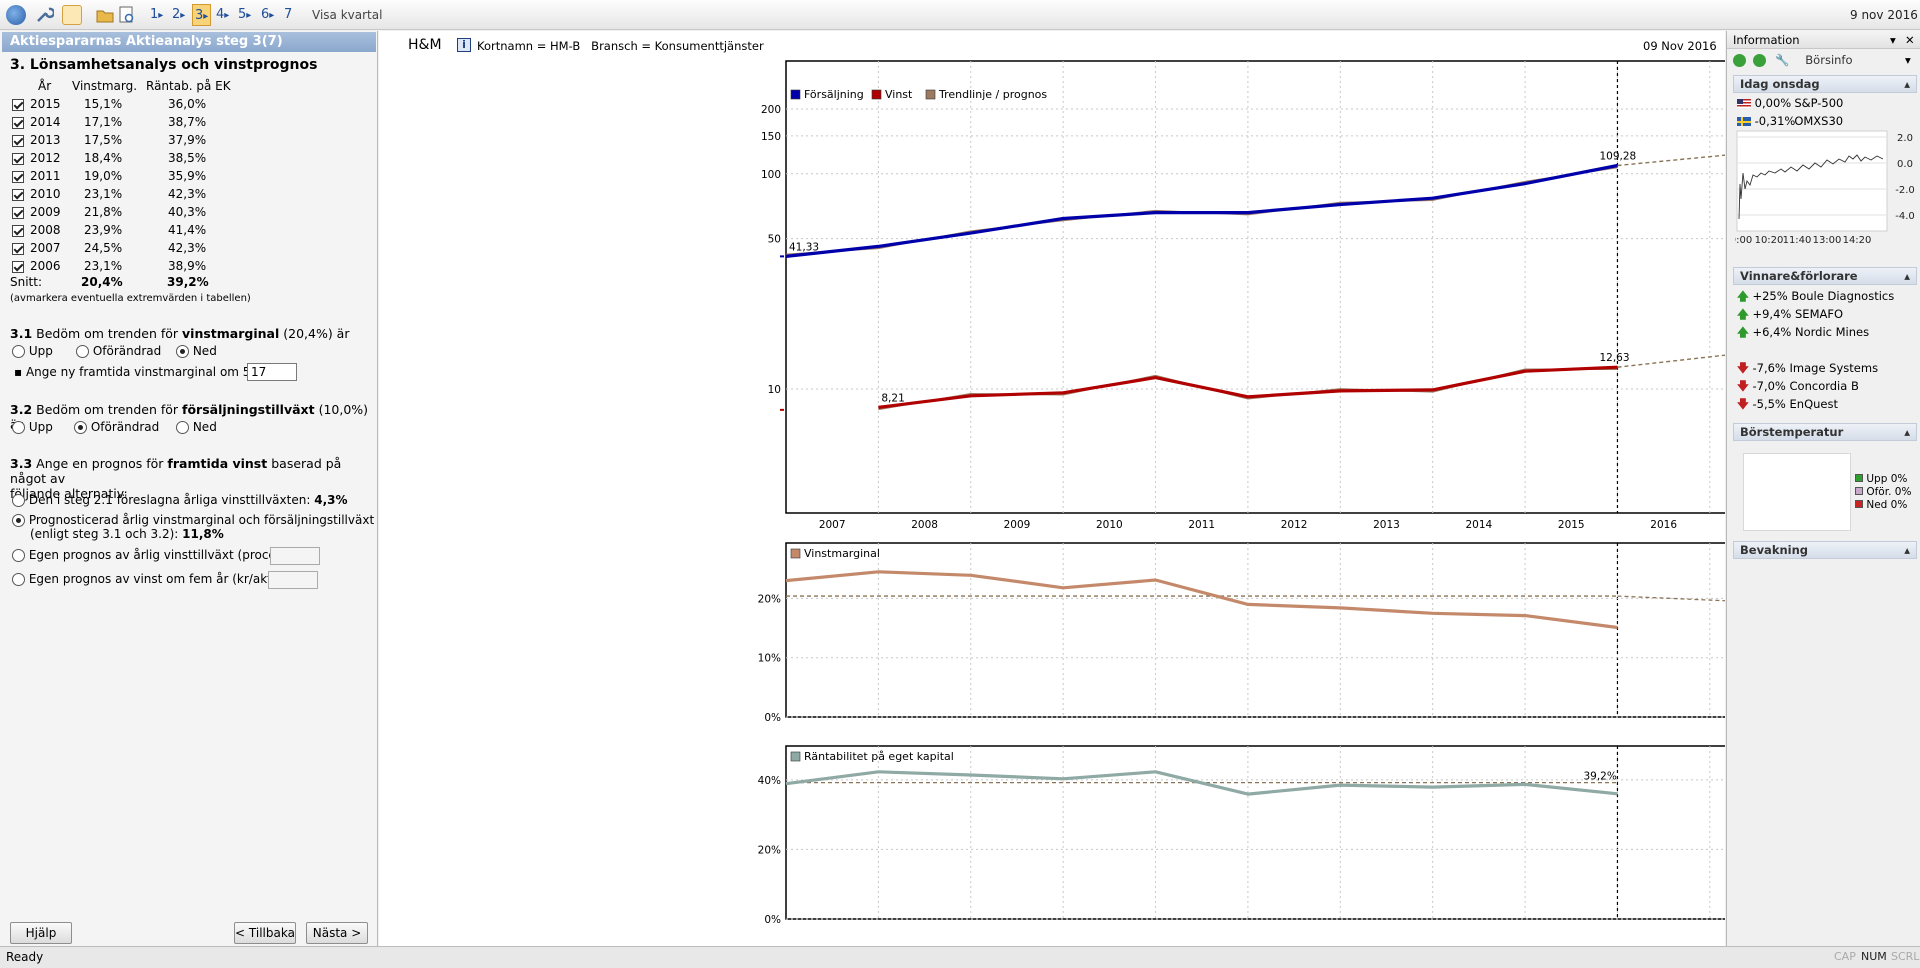 Image resolution: width=1920 pixels, height=968 pixels. What do you see at coordinates (189, 42) in the screenshot?
I see `panel-header: Aktiespararnas Aktieanalys steg 3(7)` at bounding box center [189, 42].